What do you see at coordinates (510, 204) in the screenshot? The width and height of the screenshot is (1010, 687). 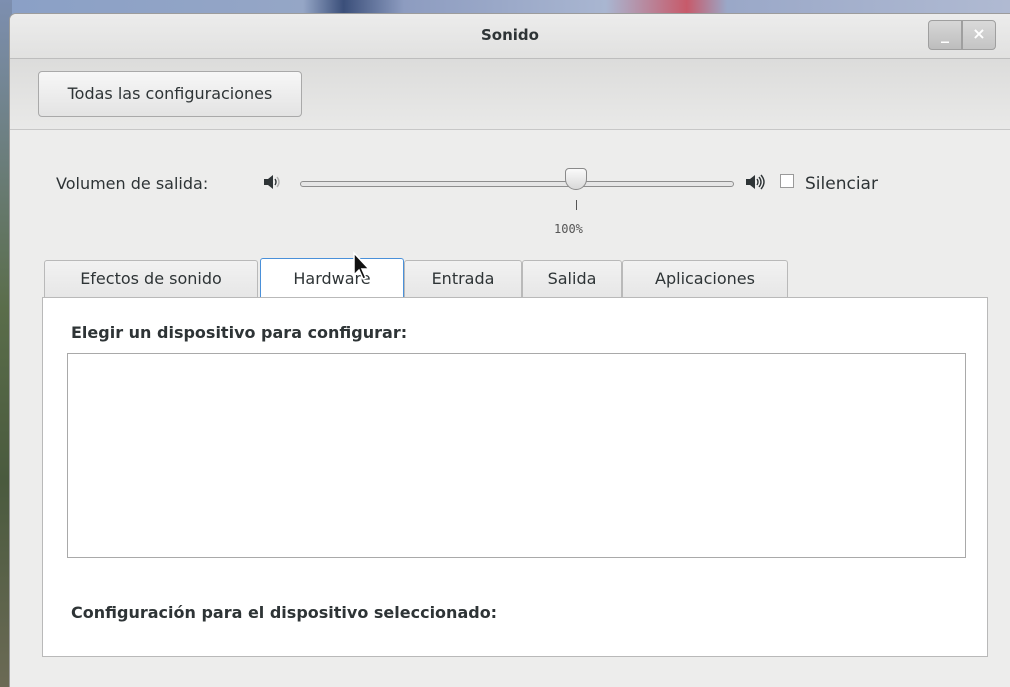 I see `output-volume-row: Volumen de salida: 100% Silenciar` at bounding box center [510, 204].